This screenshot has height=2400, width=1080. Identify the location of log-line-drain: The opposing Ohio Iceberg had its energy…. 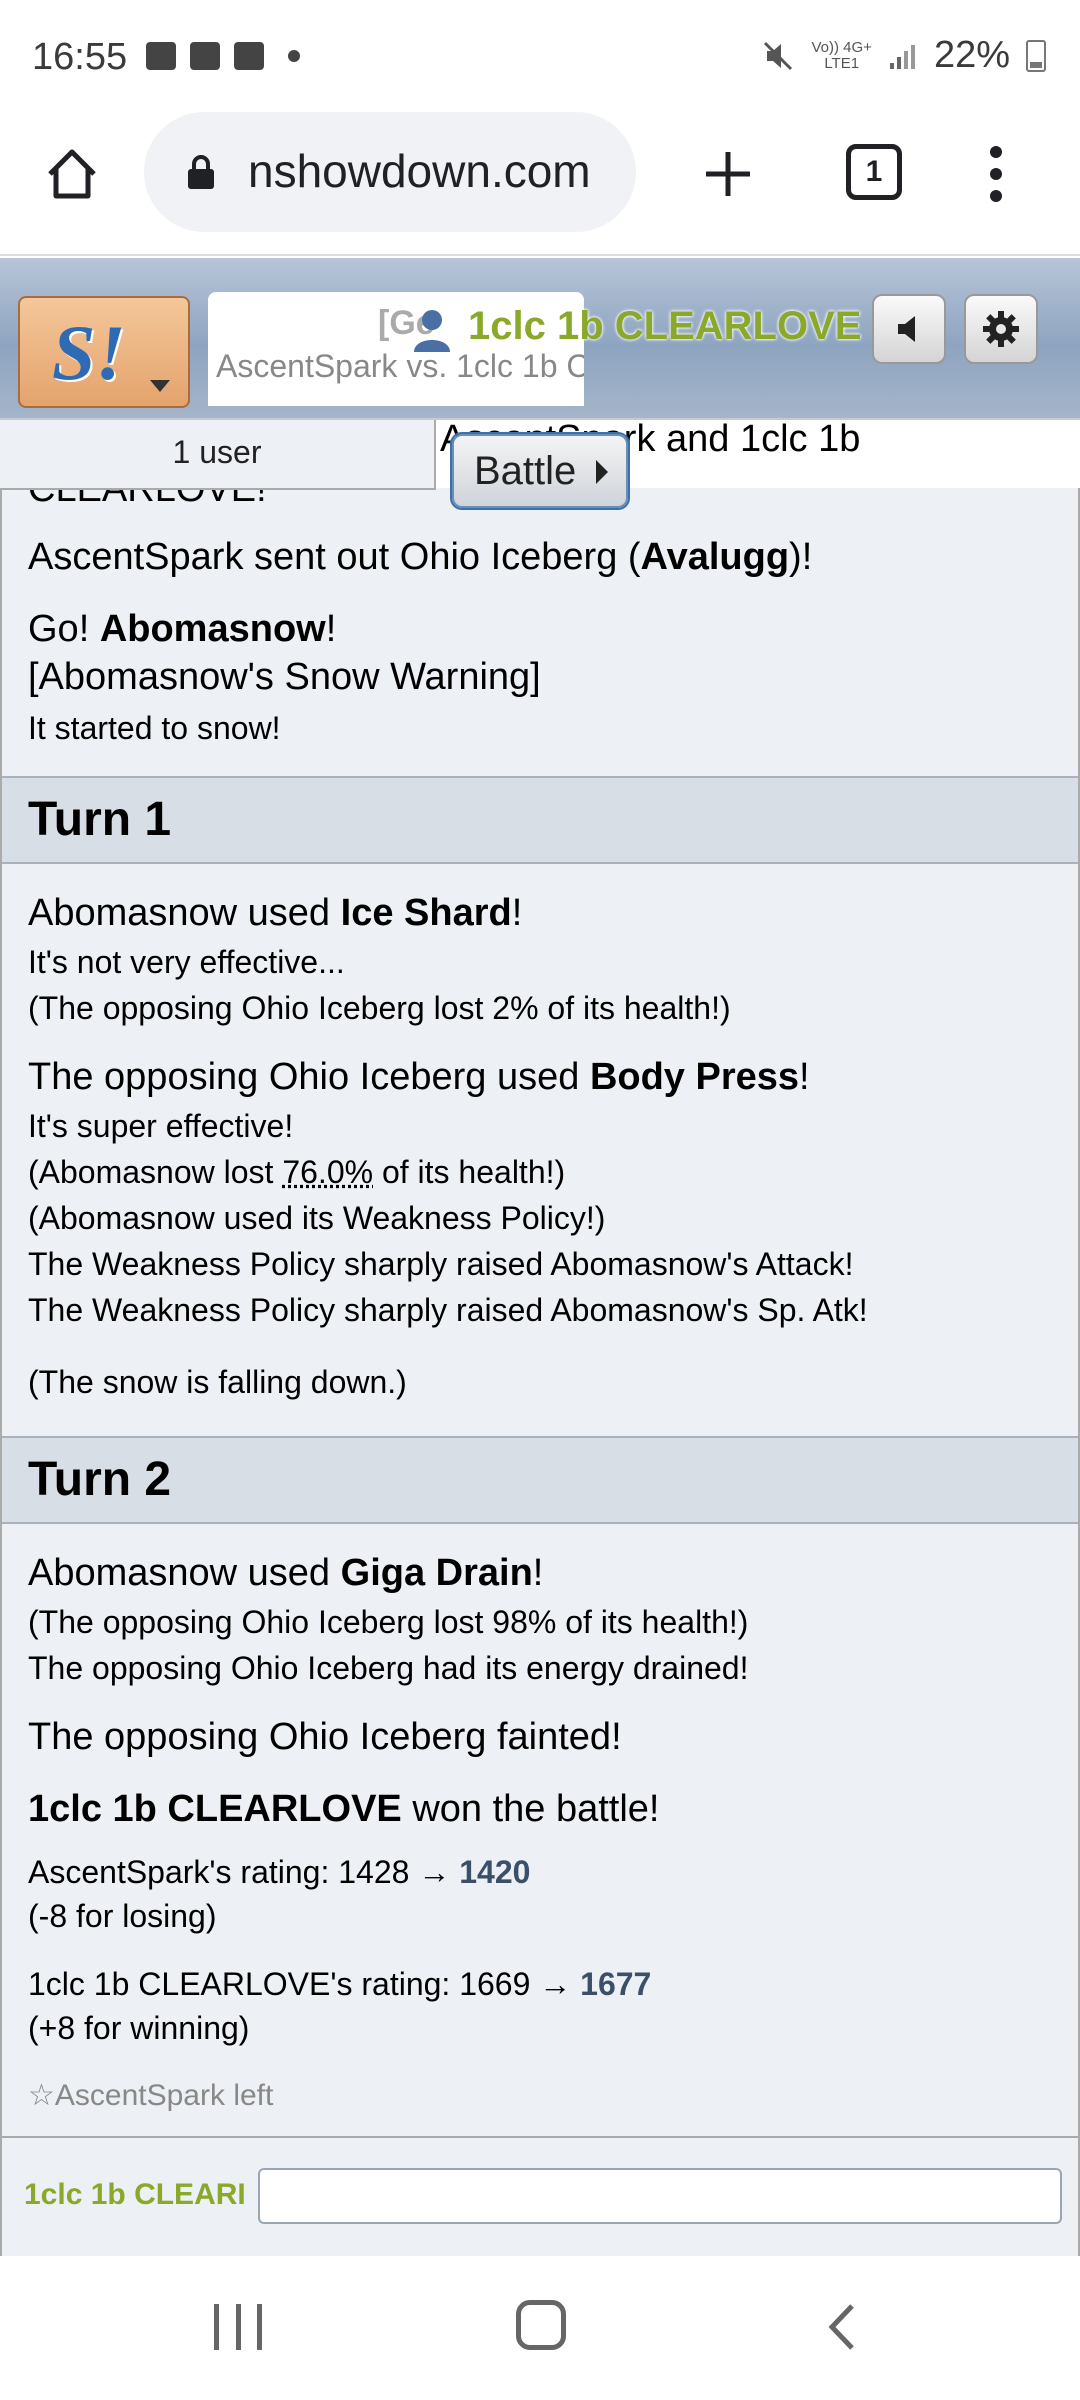
(388, 1668).